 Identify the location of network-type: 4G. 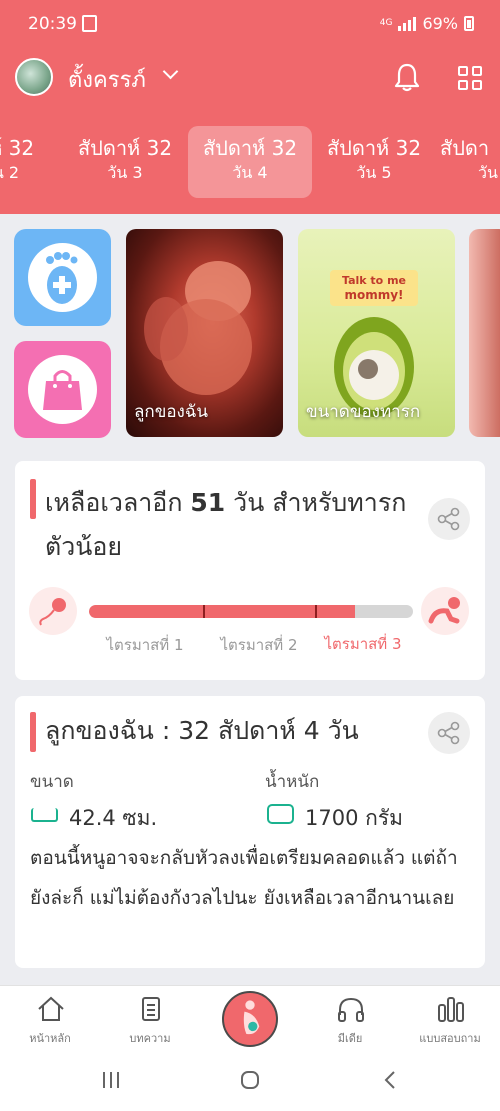
(386, 23).